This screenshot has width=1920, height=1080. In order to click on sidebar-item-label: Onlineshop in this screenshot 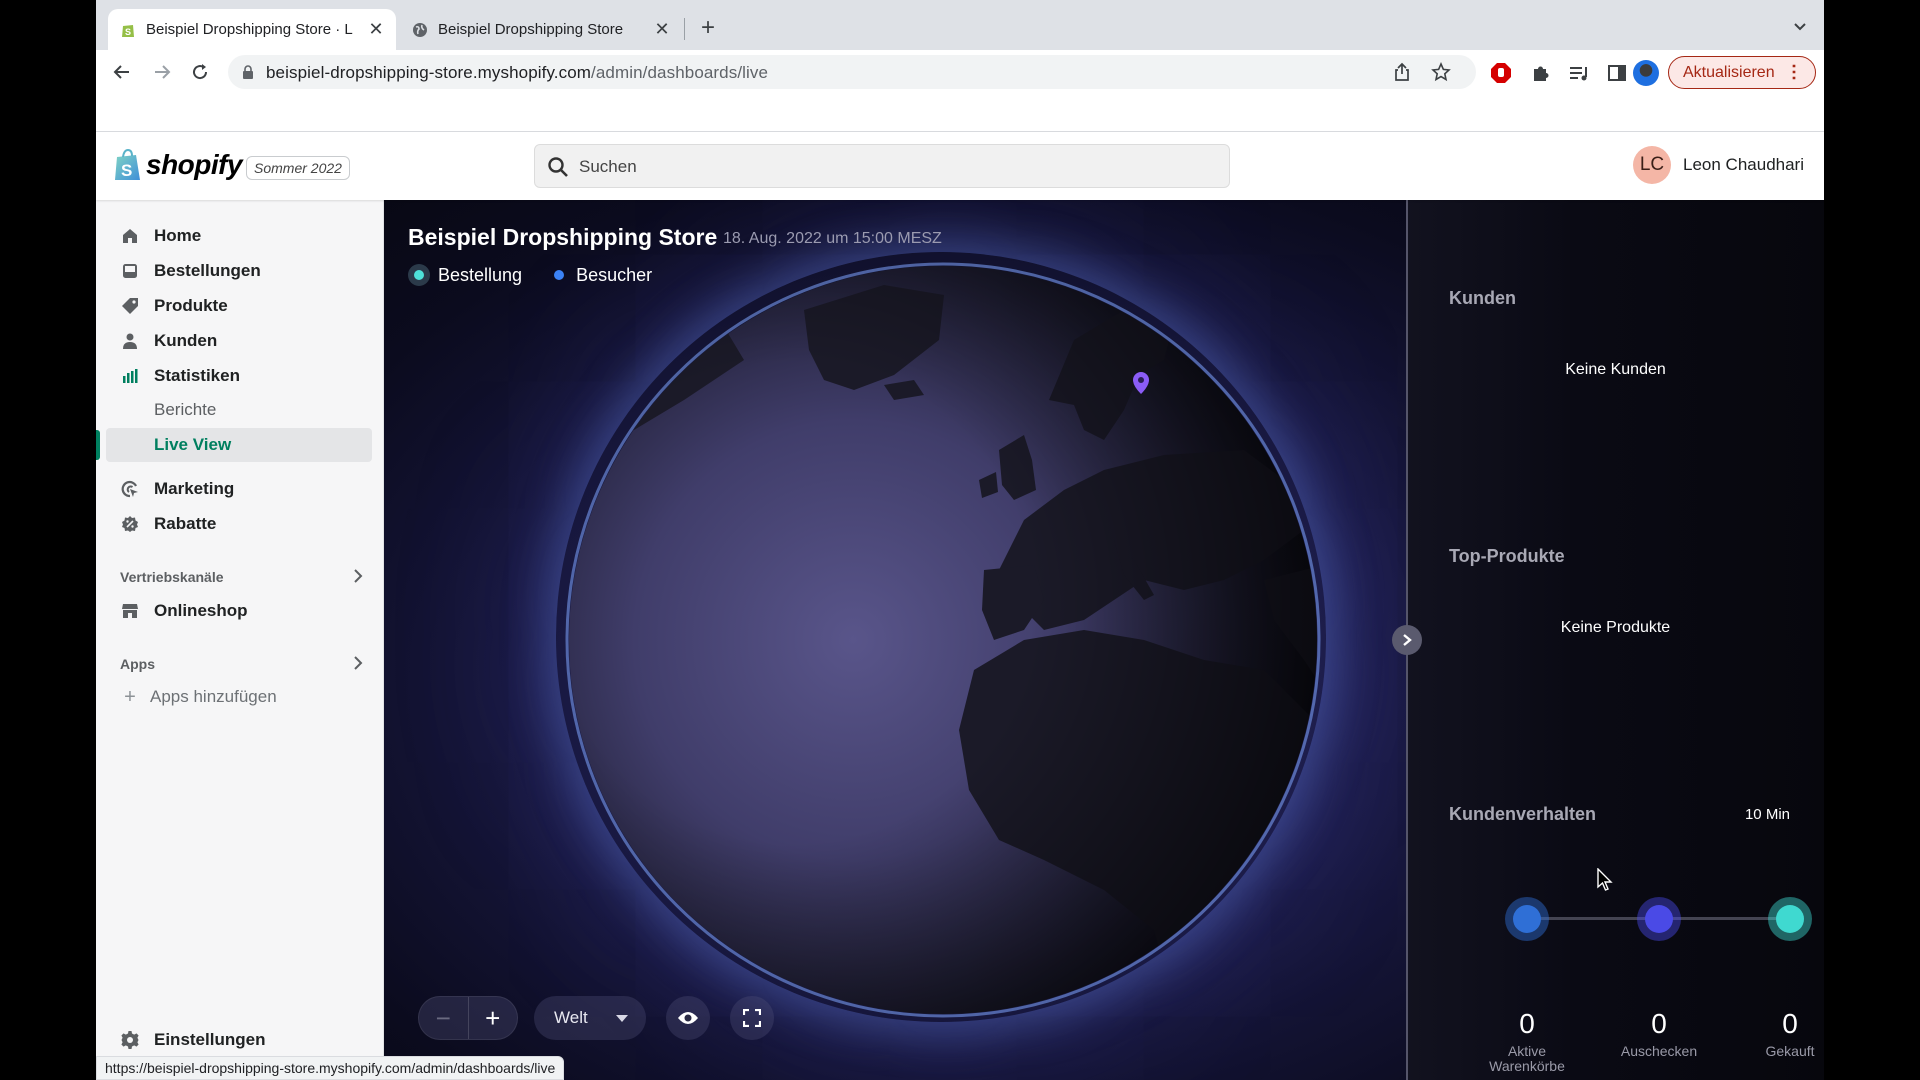, I will do `click(201, 610)`.